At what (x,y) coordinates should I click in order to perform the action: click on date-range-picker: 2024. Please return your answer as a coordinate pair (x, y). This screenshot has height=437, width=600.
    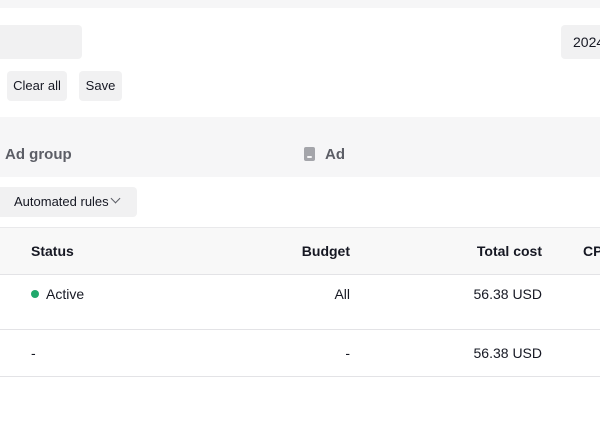
    Looking at the image, I should click on (580, 42).